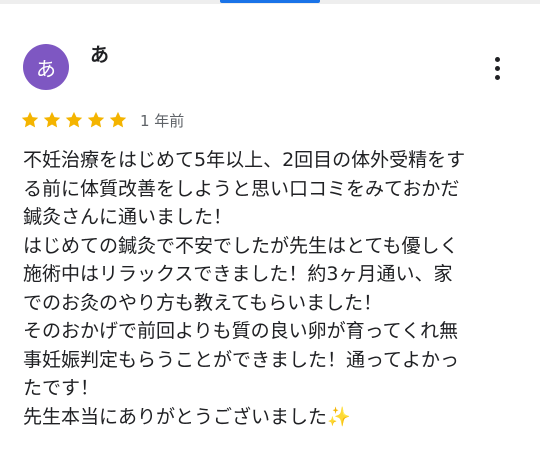 Image resolution: width=540 pixels, height=473 pixels. What do you see at coordinates (61, 388) in the screenshot?
I see `review-line: たです！` at bounding box center [61, 388].